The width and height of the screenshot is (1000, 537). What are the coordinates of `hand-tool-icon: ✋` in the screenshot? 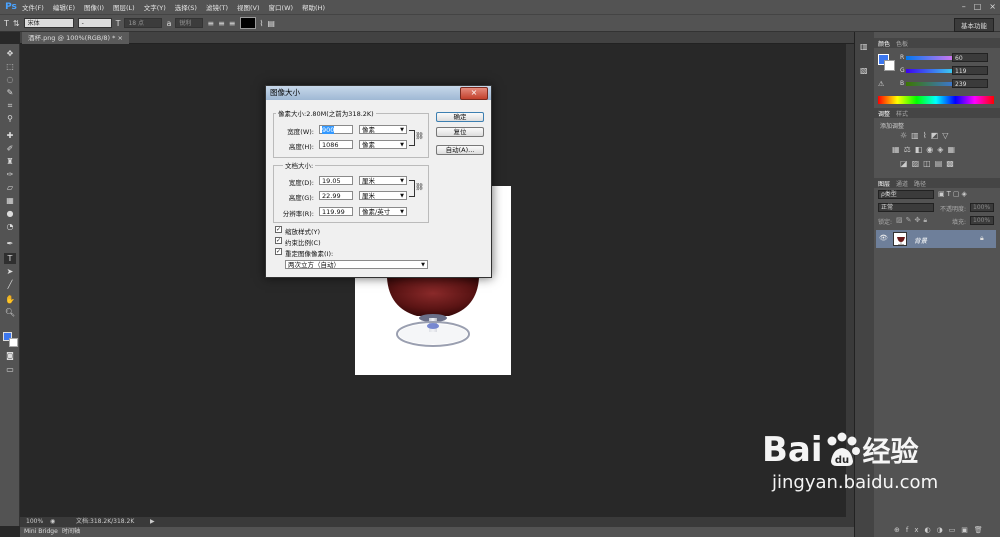 It's located at (10, 299).